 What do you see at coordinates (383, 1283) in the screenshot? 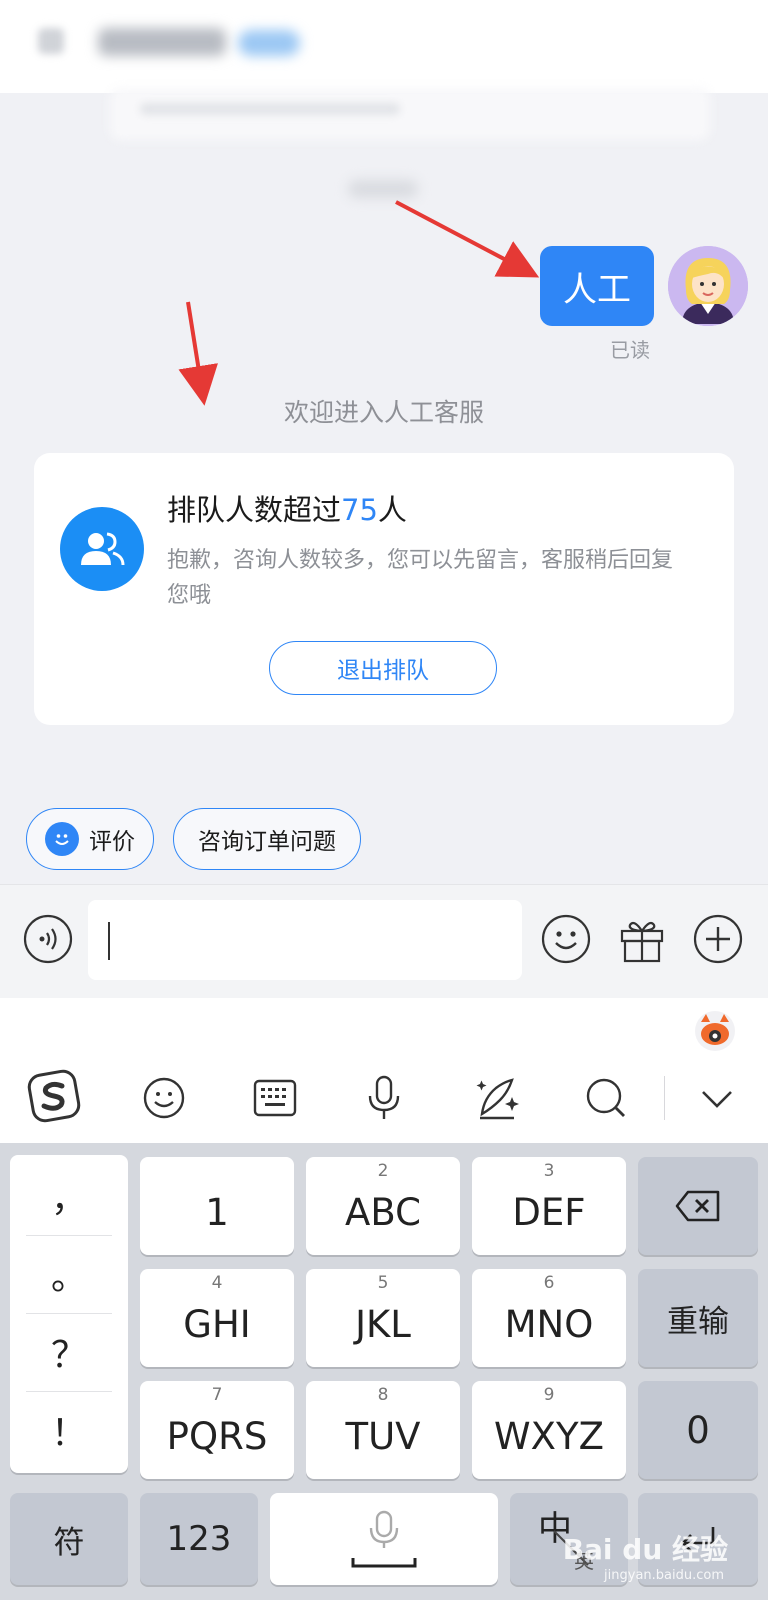
I see `key-jkl-number: 5` at bounding box center [383, 1283].